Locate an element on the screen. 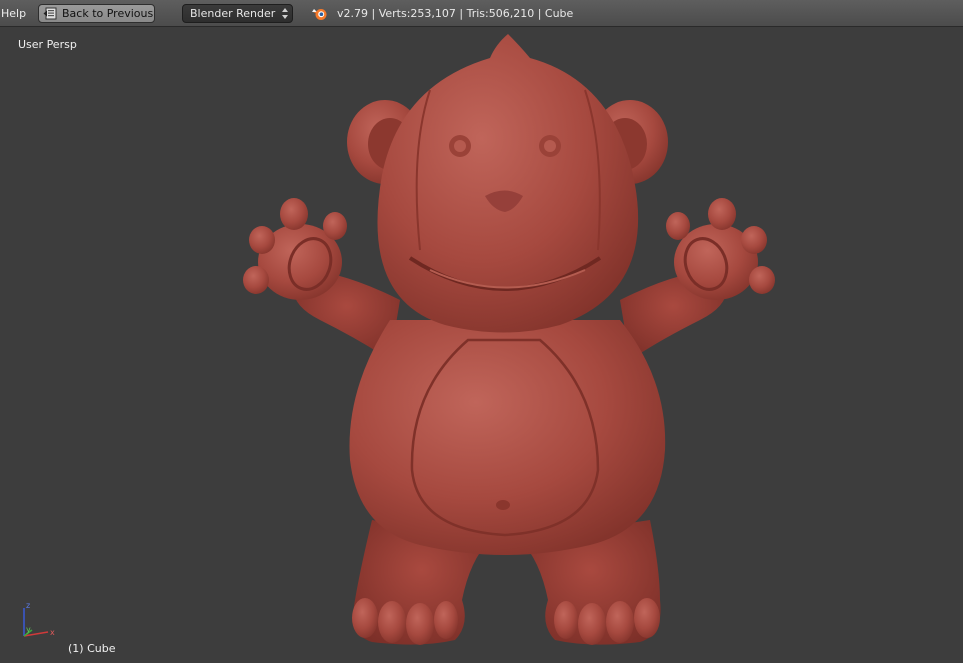 The image size is (963, 663). render-engine-value: Blender Render is located at coordinates (233, 13).